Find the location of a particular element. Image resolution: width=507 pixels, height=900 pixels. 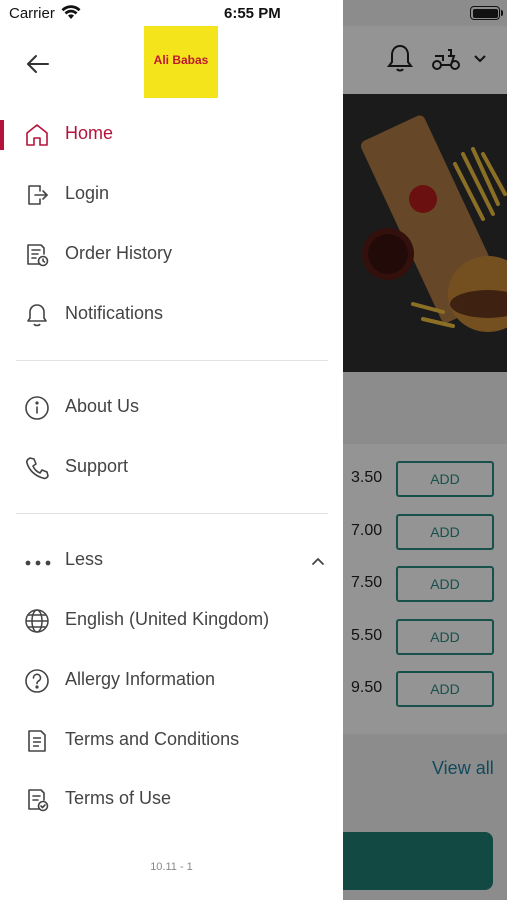

bell-icon is located at coordinates (37, 315).